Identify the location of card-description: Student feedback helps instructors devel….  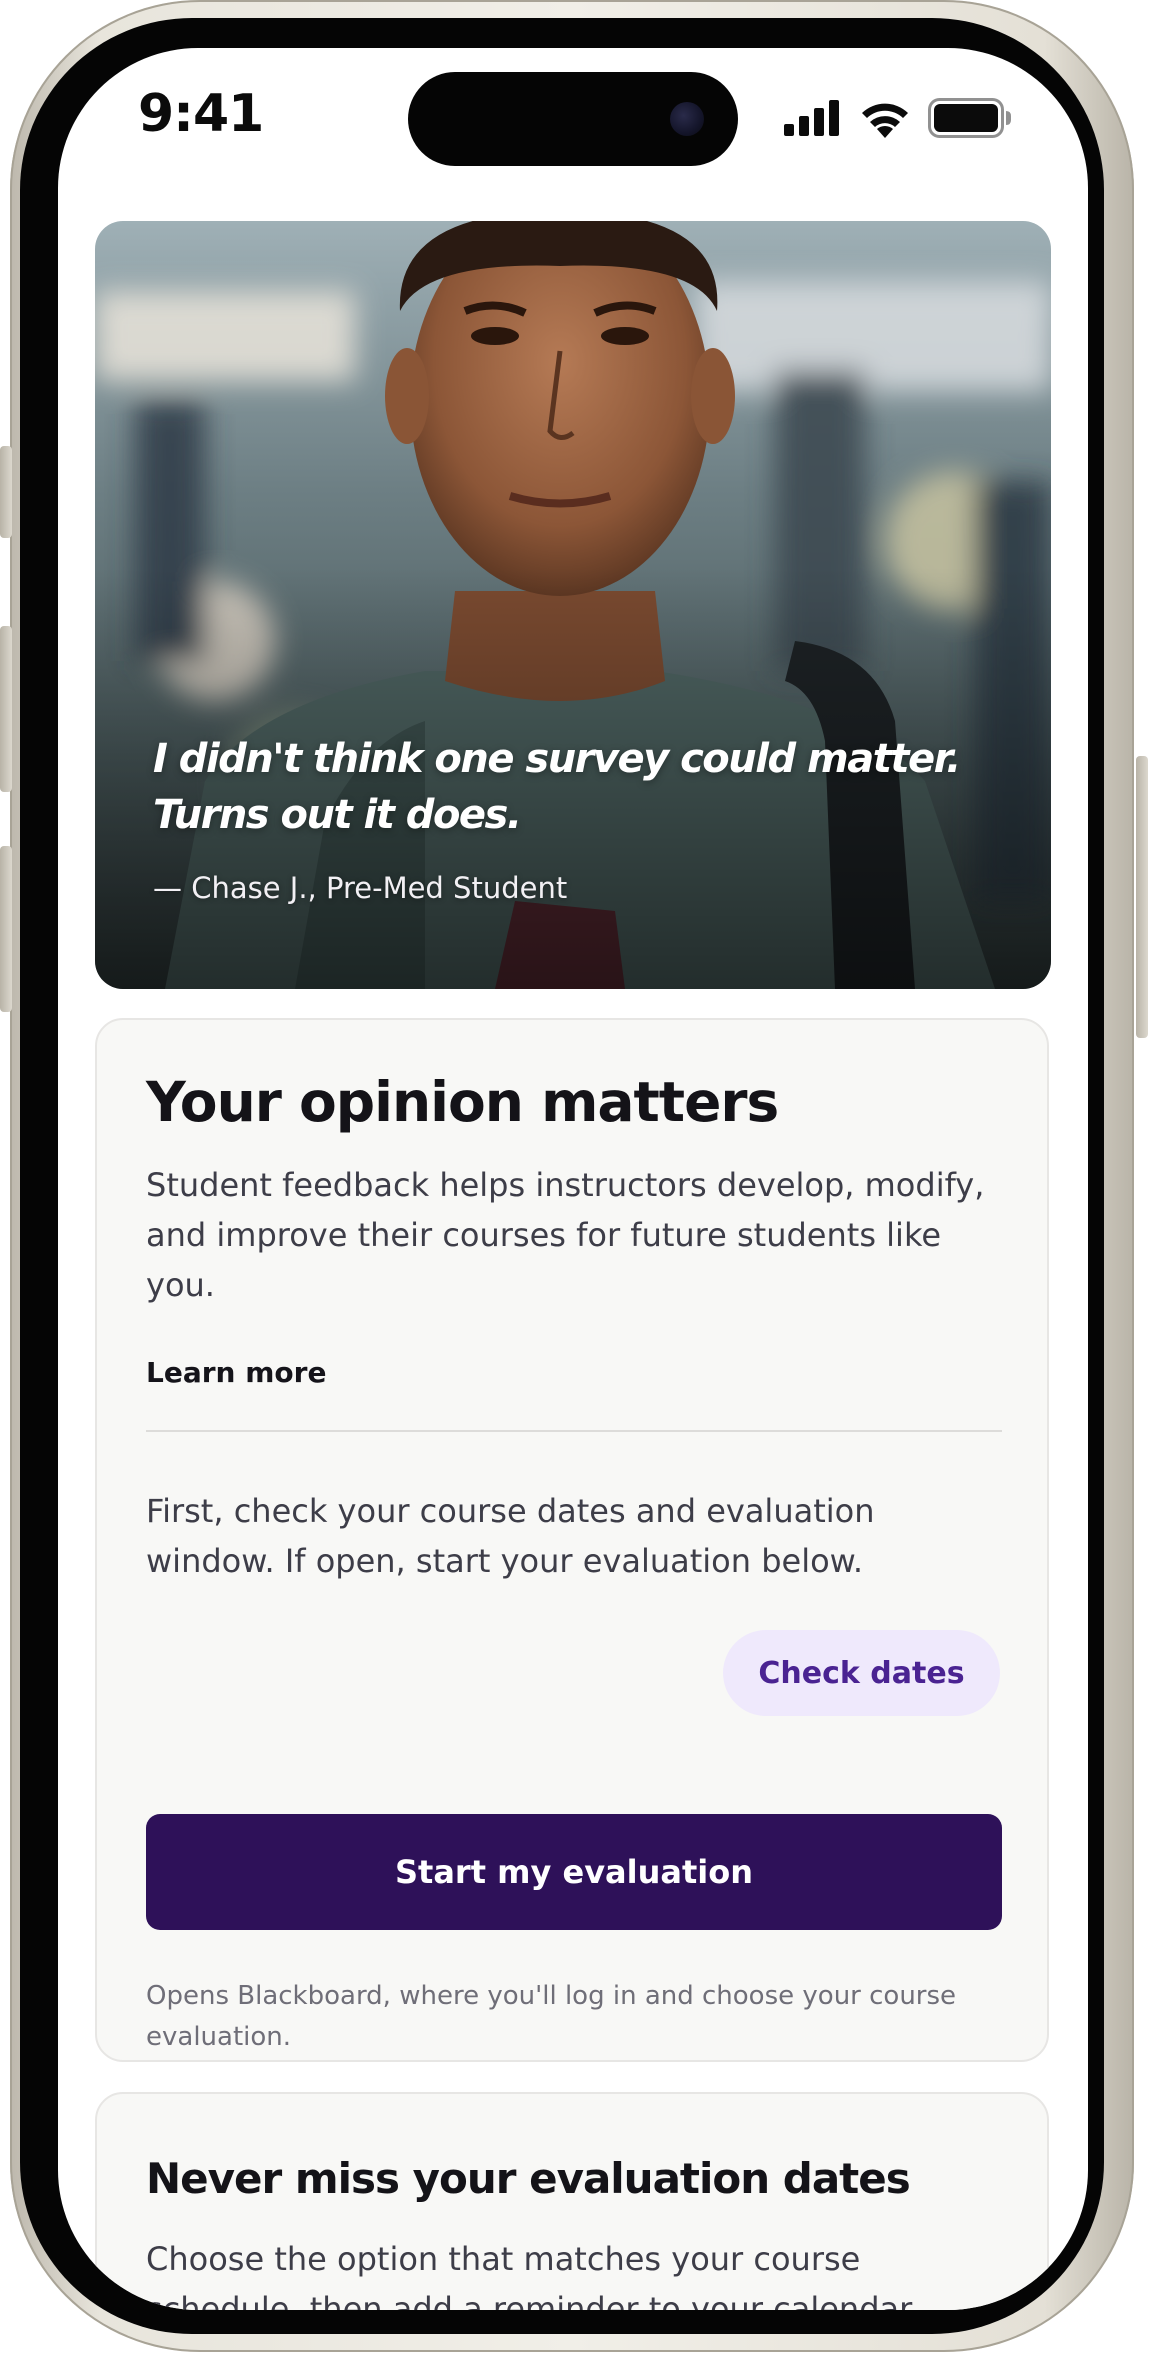
(565, 1235).